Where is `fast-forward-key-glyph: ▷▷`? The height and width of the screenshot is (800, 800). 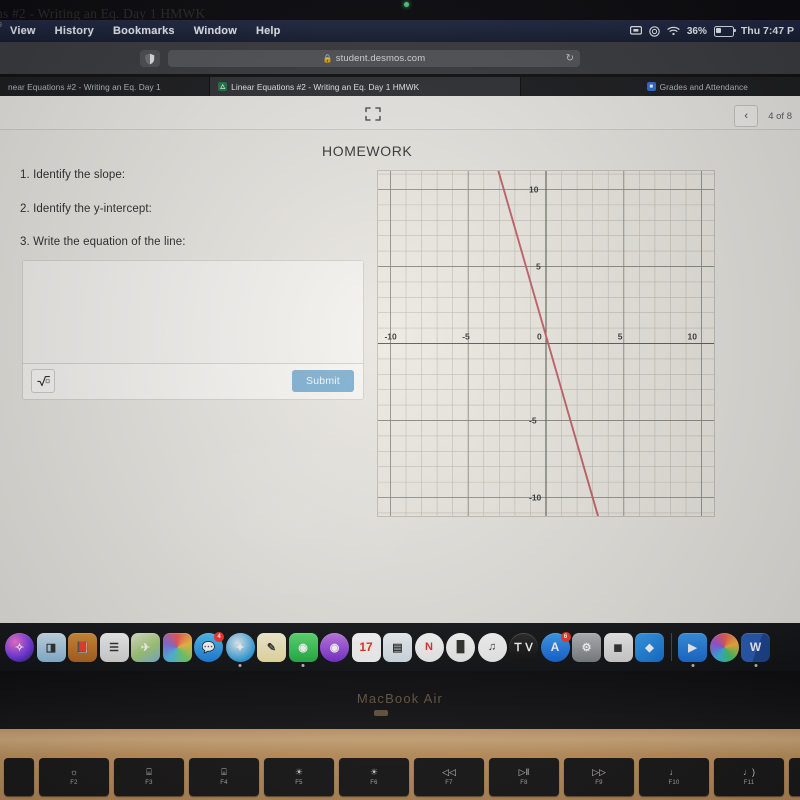
fast-forward-key-glyph: ▷▷ is located at coordinates (599, 772).